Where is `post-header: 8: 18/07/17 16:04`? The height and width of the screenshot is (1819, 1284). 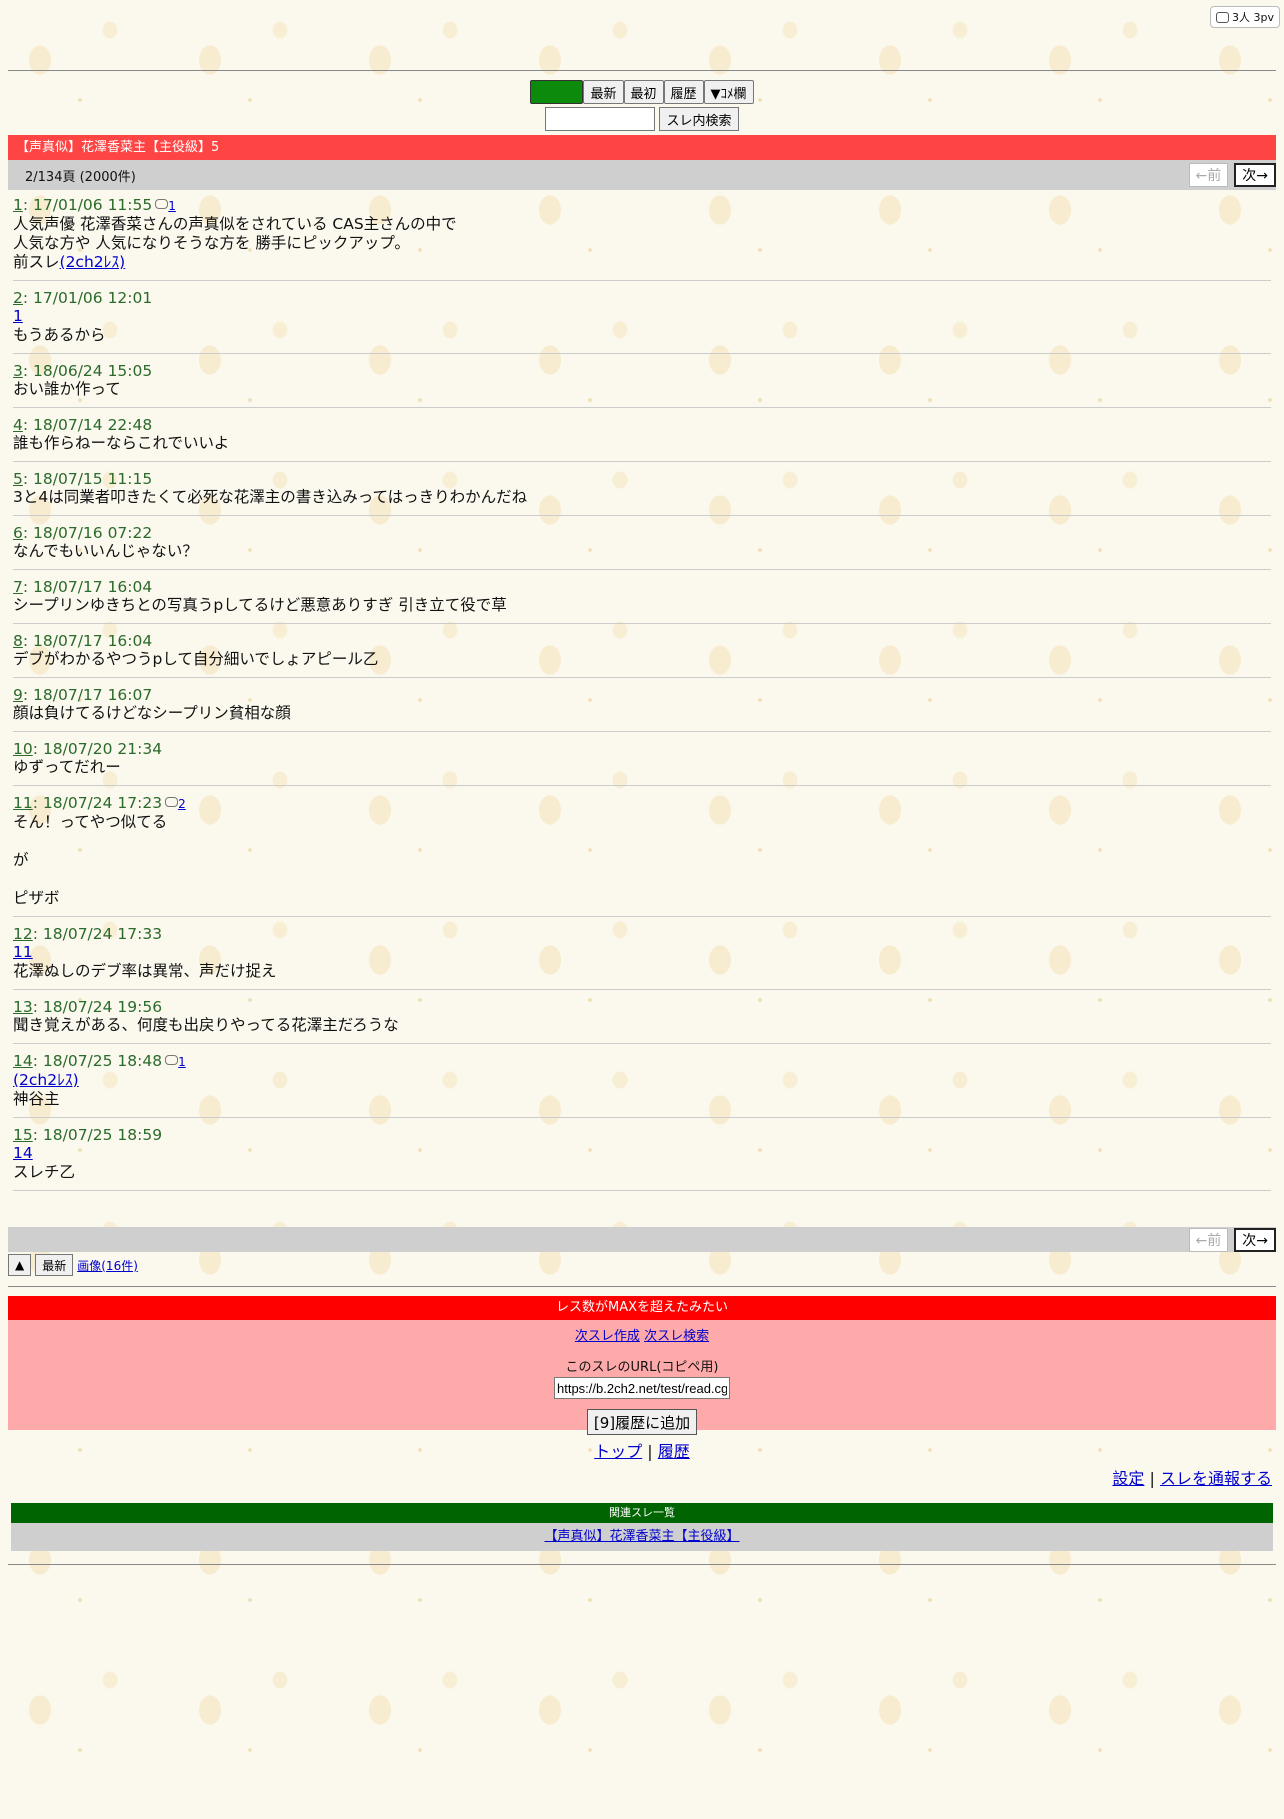
post-header: 8: 18/07/17 16:04 is located at coordinates (642, 641).